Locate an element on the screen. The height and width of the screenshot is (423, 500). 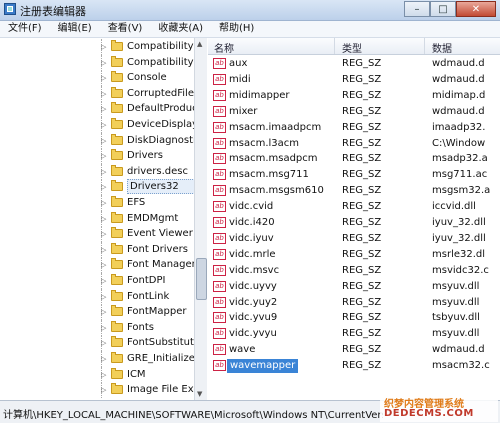
tree-item: ▷ Compatibility32 is located at coordinates (103, 62).